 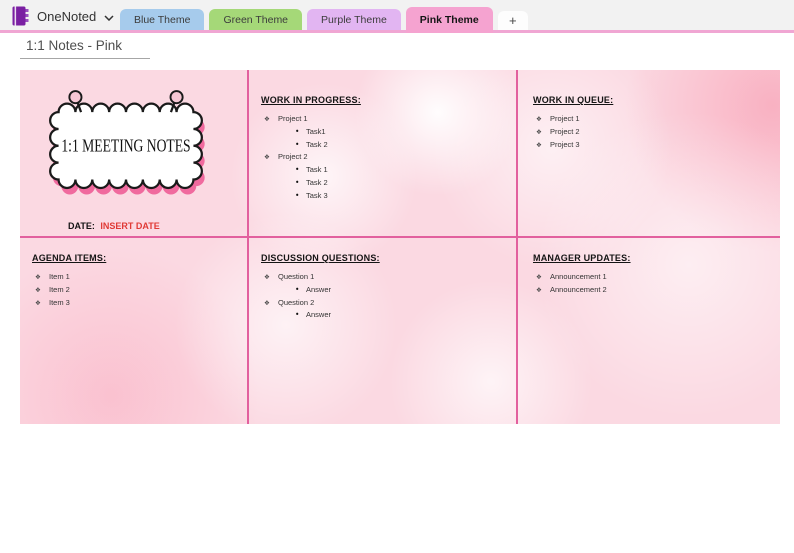 I want to click on list-item: ❖ Item 3, so click(x=133, y=303).